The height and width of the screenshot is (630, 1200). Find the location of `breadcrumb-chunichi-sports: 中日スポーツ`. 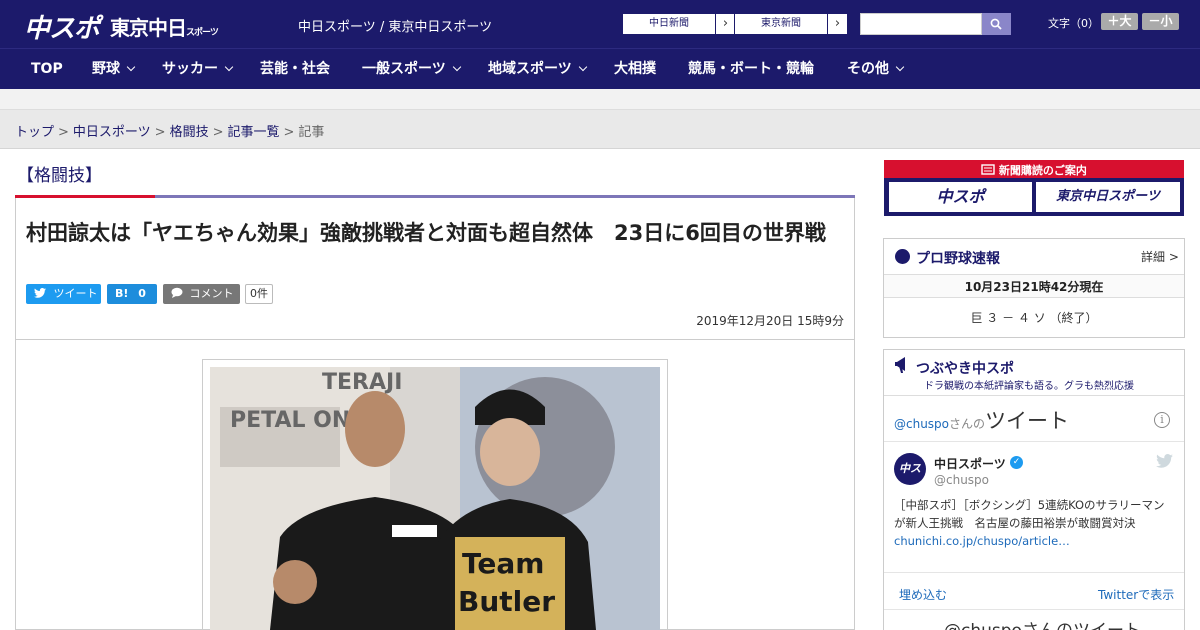

breadcrumb-chunichi-sports: 中日スポーツ is located at coordinates (112, 132).